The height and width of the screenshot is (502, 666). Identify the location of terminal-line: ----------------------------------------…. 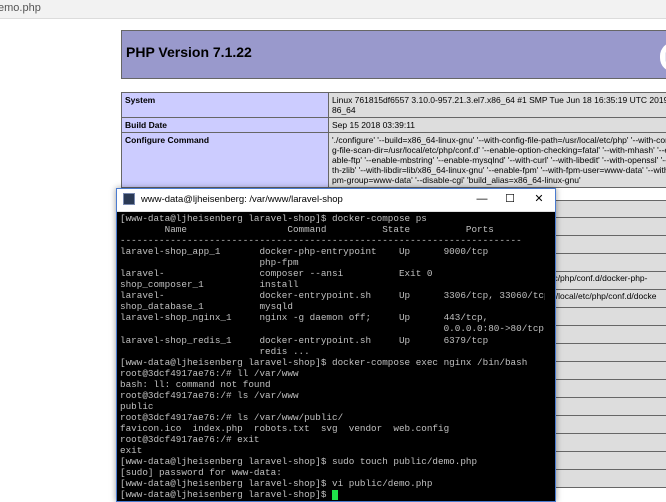
(332, 240).